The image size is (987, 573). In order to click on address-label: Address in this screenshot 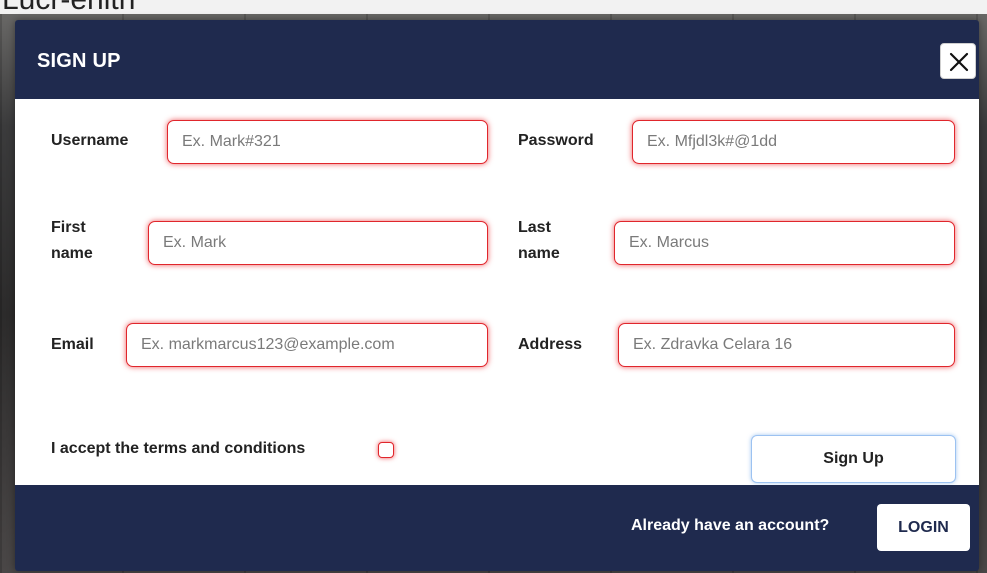, I will do `click(550, 344)`.